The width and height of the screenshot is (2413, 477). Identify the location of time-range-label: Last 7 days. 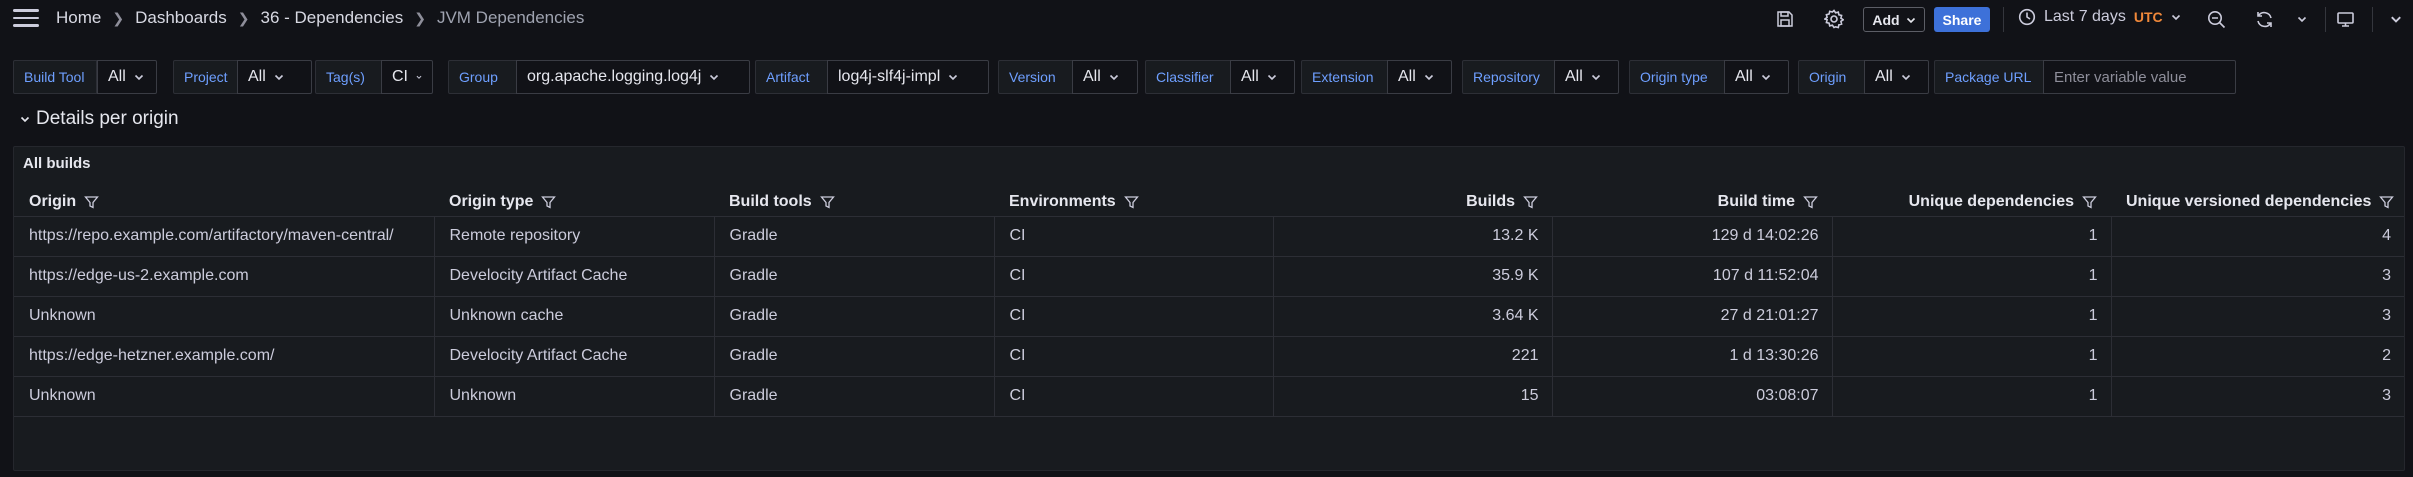
(2085, 16).